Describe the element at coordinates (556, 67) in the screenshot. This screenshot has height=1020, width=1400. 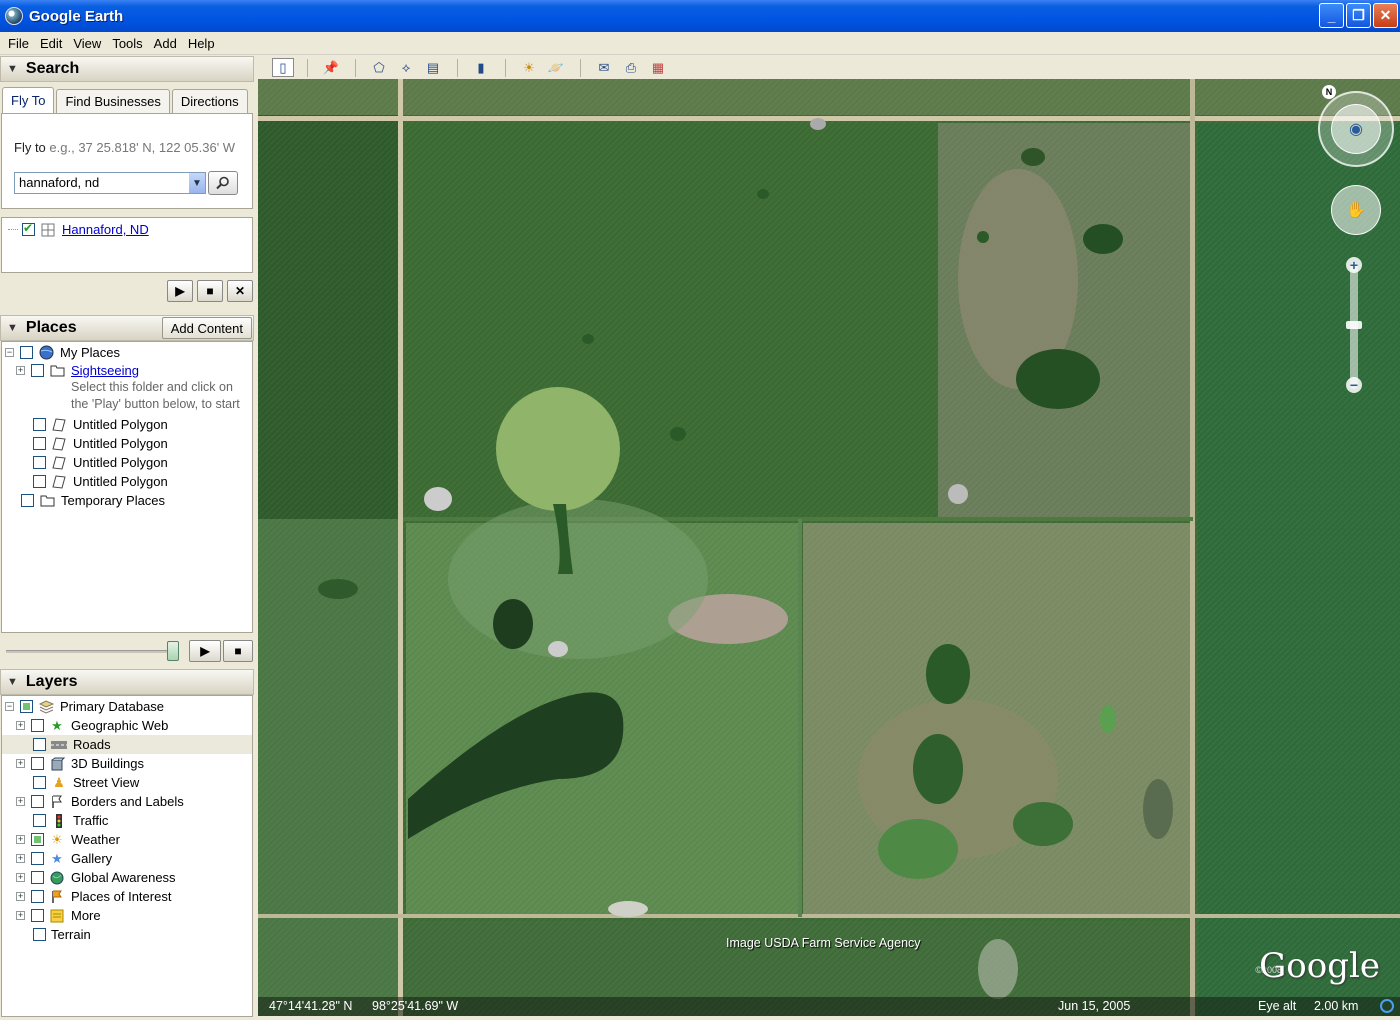
I see `sky-planet-icon: 🪐` at that location.